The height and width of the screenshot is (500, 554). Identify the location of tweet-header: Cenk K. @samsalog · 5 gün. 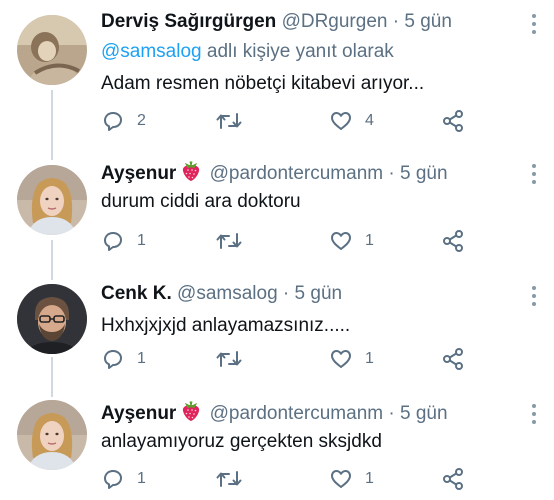
(307, 294).